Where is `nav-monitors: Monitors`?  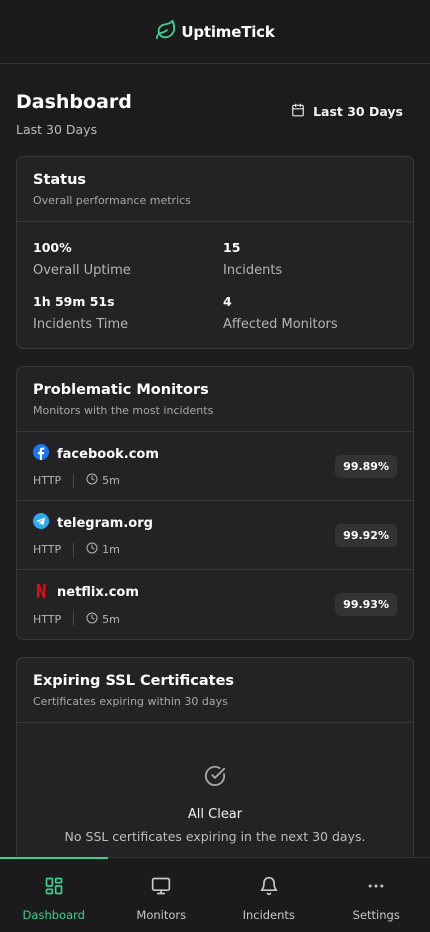 nav-monitors: Monitors is located at coordinates (162, 895).